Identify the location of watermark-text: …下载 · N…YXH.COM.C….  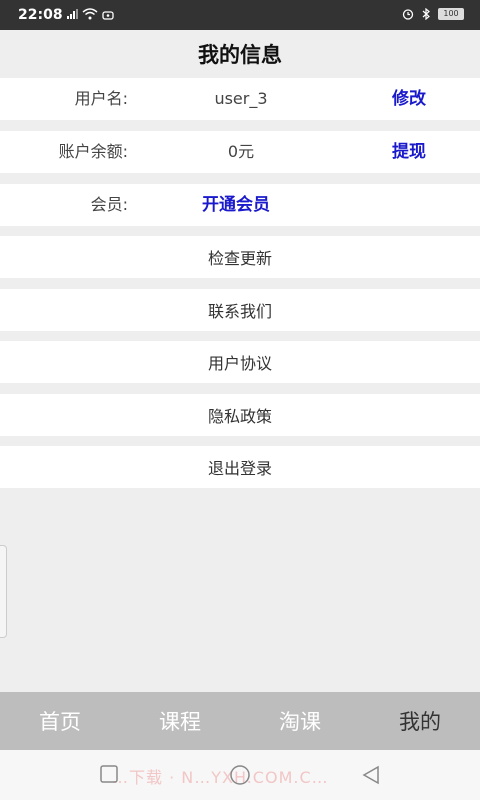
(220, 777).